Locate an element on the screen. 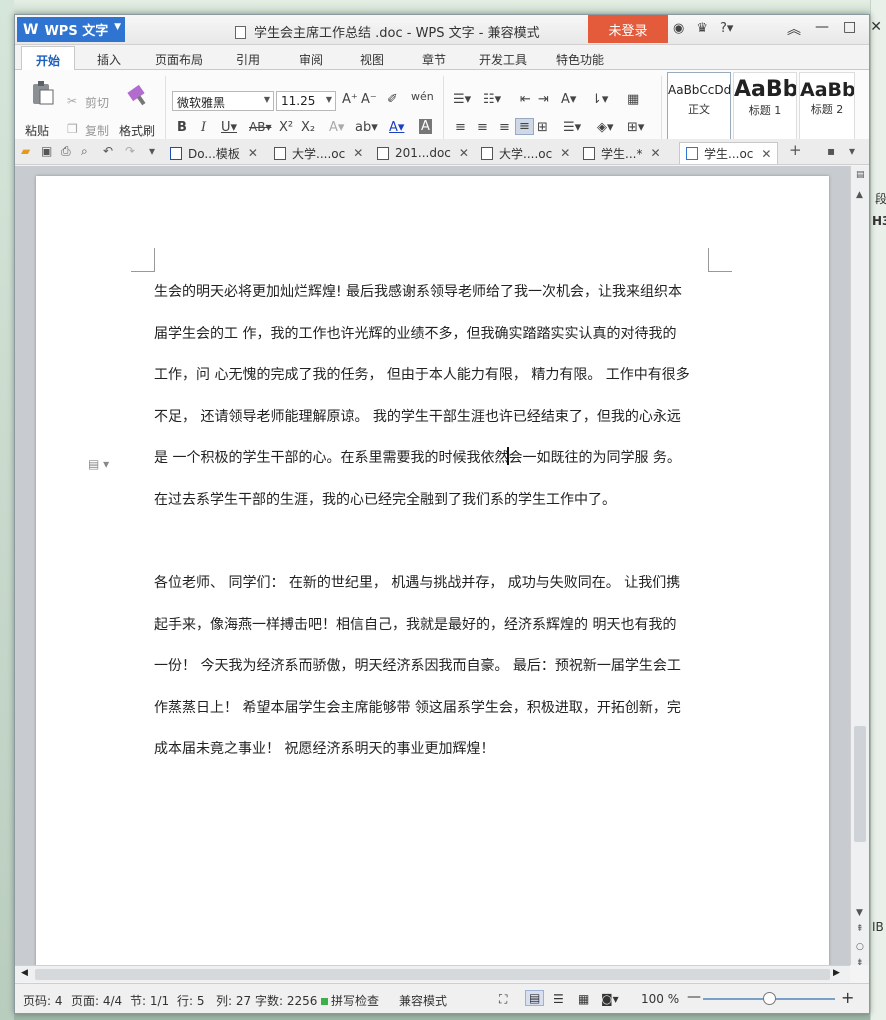  tab-insert: 插入 is located at coordinates (109, 59).